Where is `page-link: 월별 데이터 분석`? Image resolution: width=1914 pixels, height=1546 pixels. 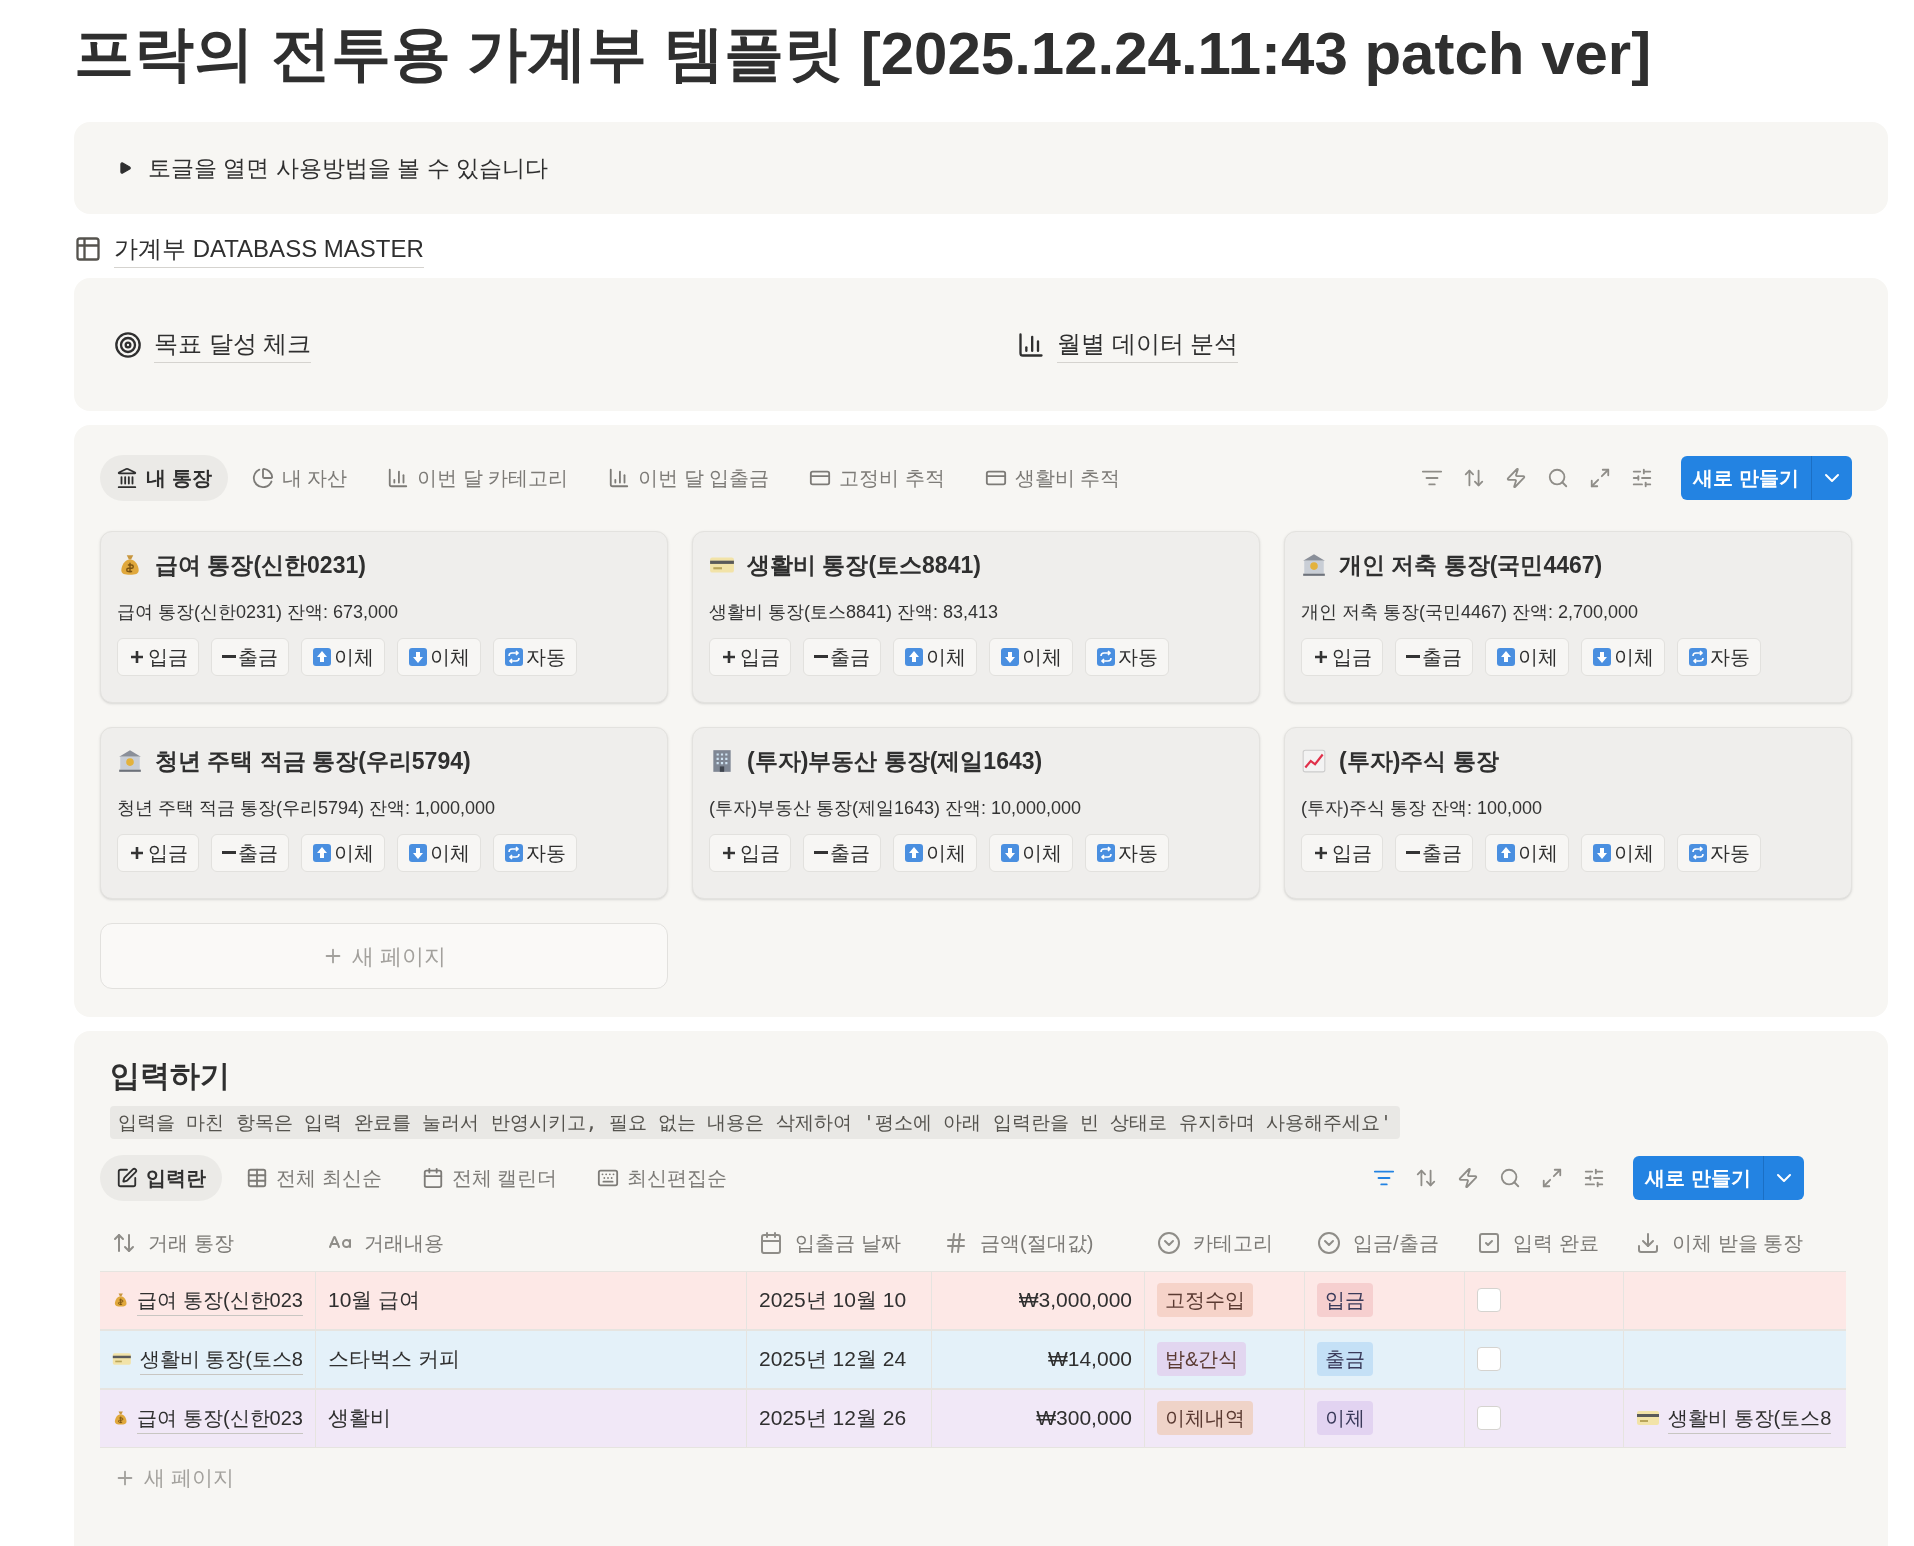 page-link: 월별 데이터 분석 is located at coordinates (1148, 344).